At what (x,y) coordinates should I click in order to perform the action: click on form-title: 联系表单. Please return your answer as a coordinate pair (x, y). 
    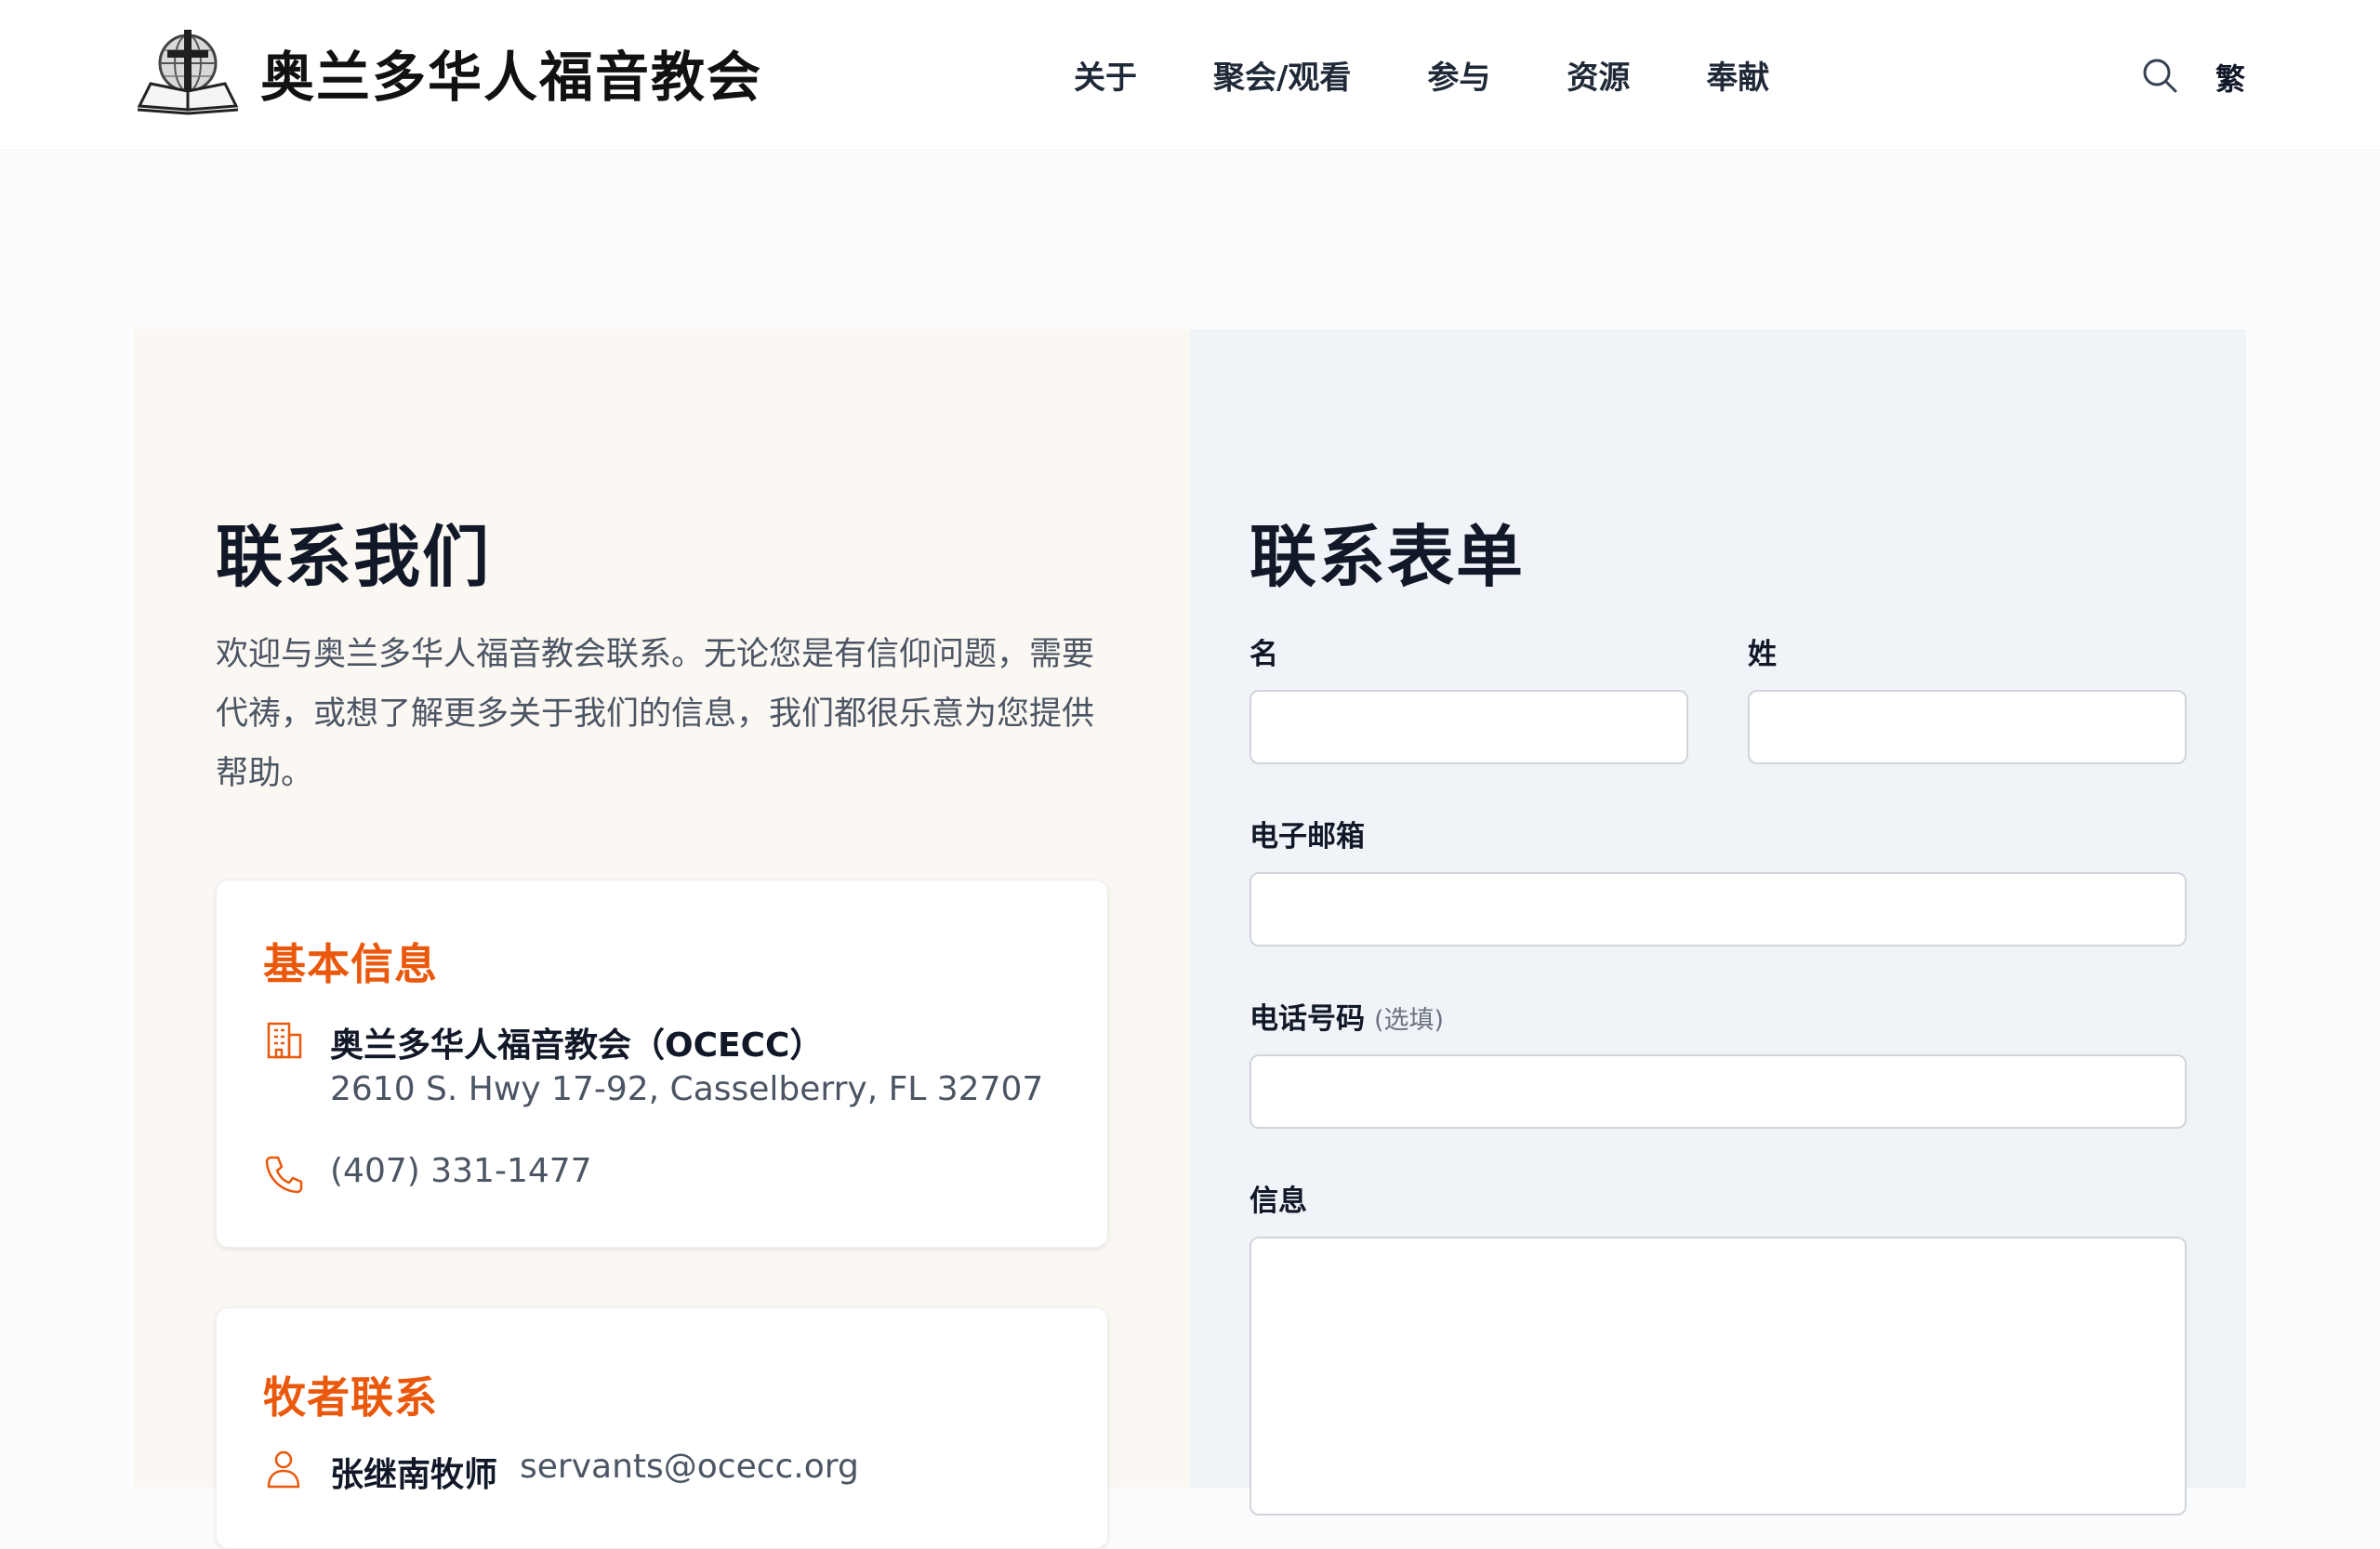
    Looking at the image, I should click on (1388, 557).